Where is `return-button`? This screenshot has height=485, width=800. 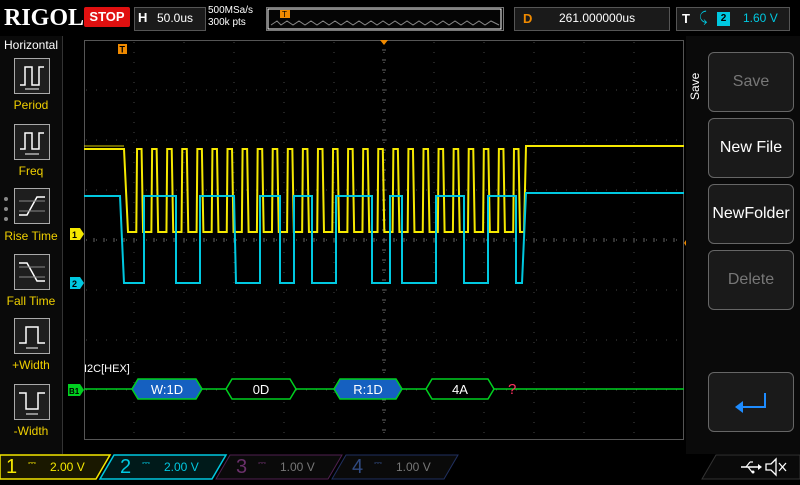 return-button is located at coordinates (751, 402).